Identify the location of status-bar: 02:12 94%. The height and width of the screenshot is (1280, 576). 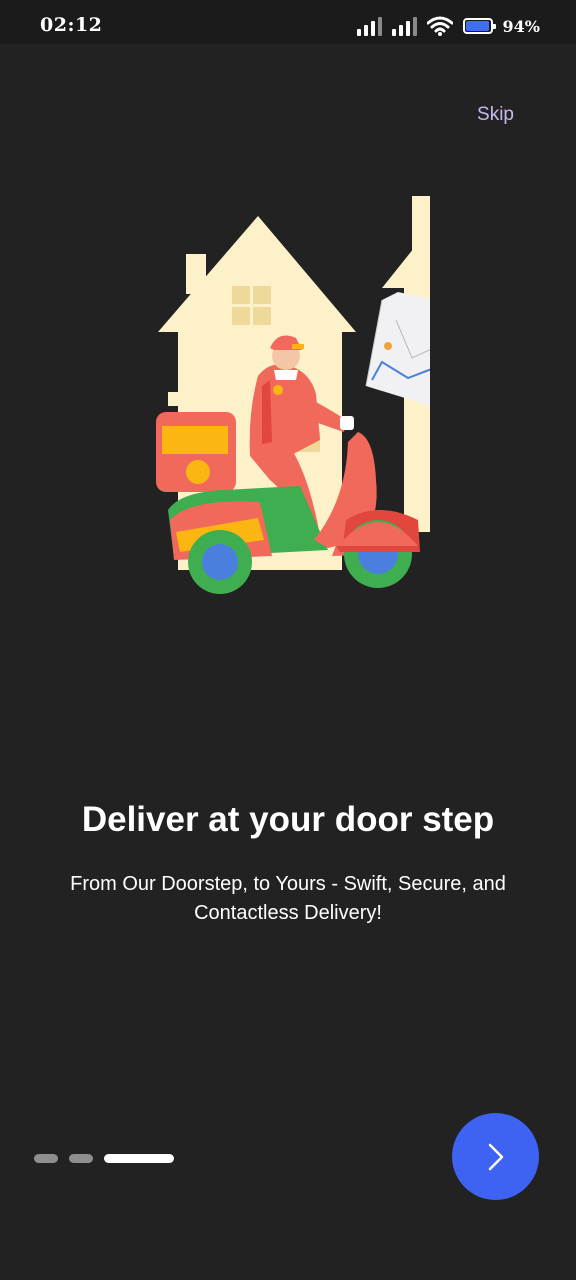
(288, 22).